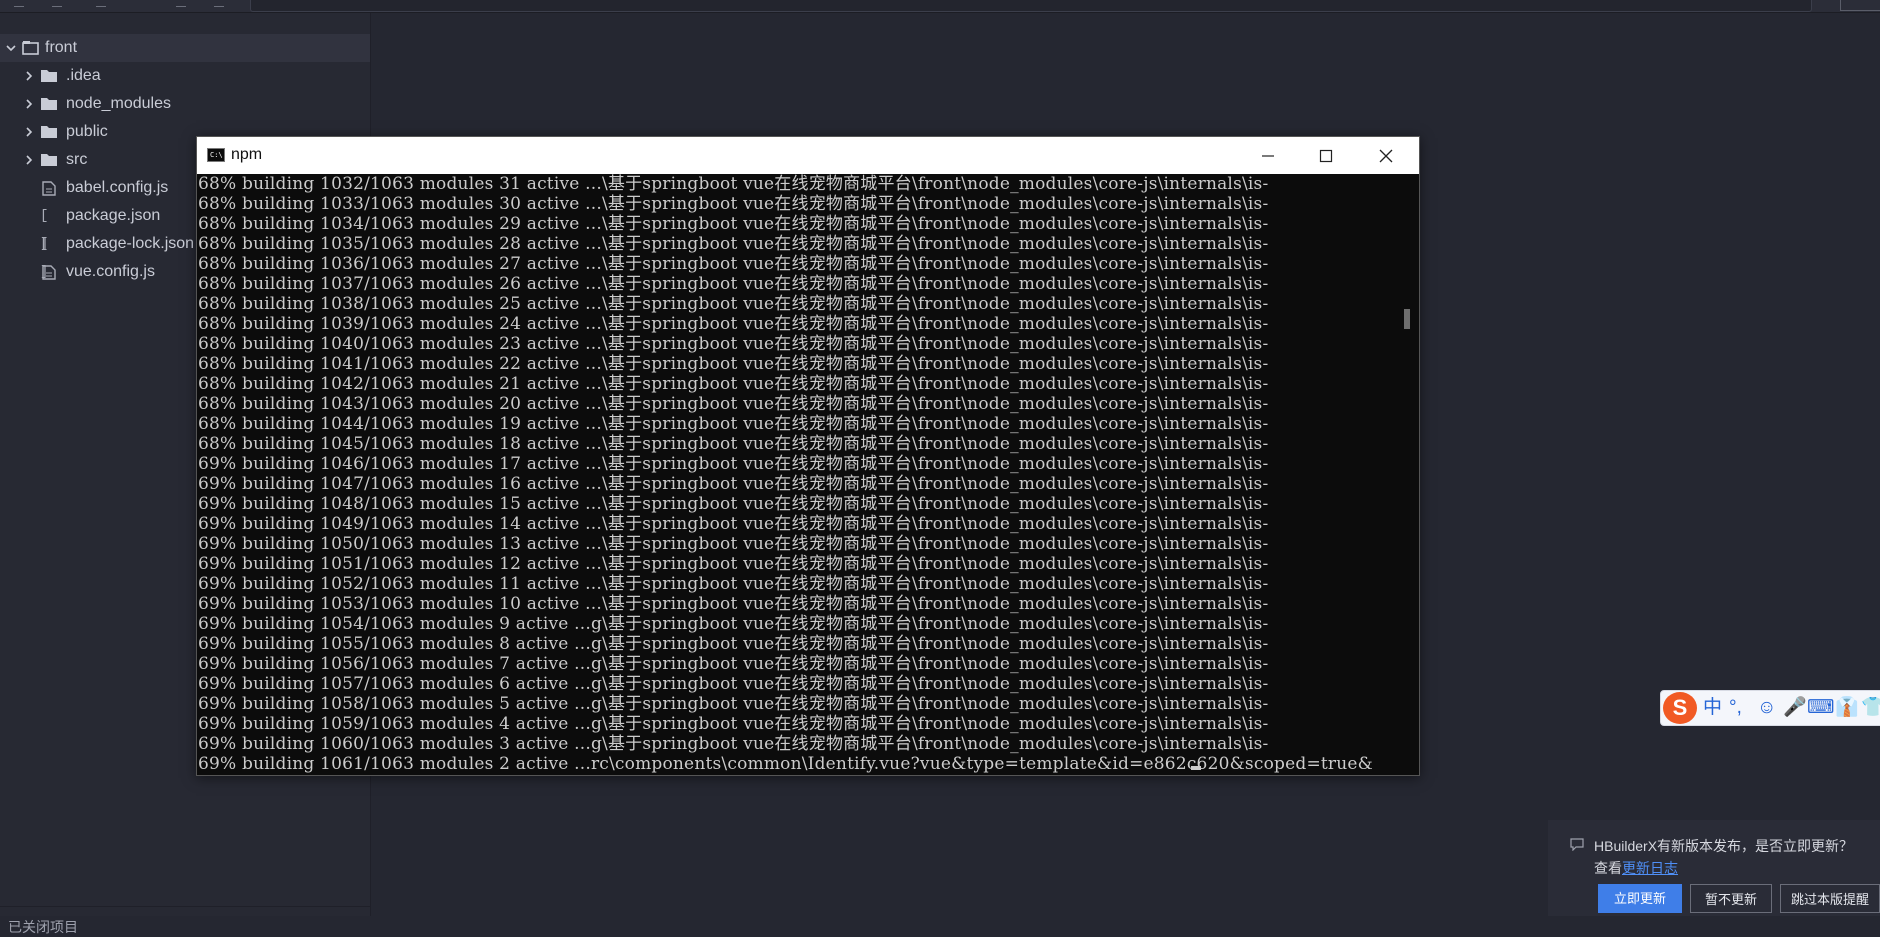 This screenshot has width=1880, height=937. What do you see at coordinates (61, 47) in the screenshot?
I see `tree-root-label: front` at bounding box center [61, 47].